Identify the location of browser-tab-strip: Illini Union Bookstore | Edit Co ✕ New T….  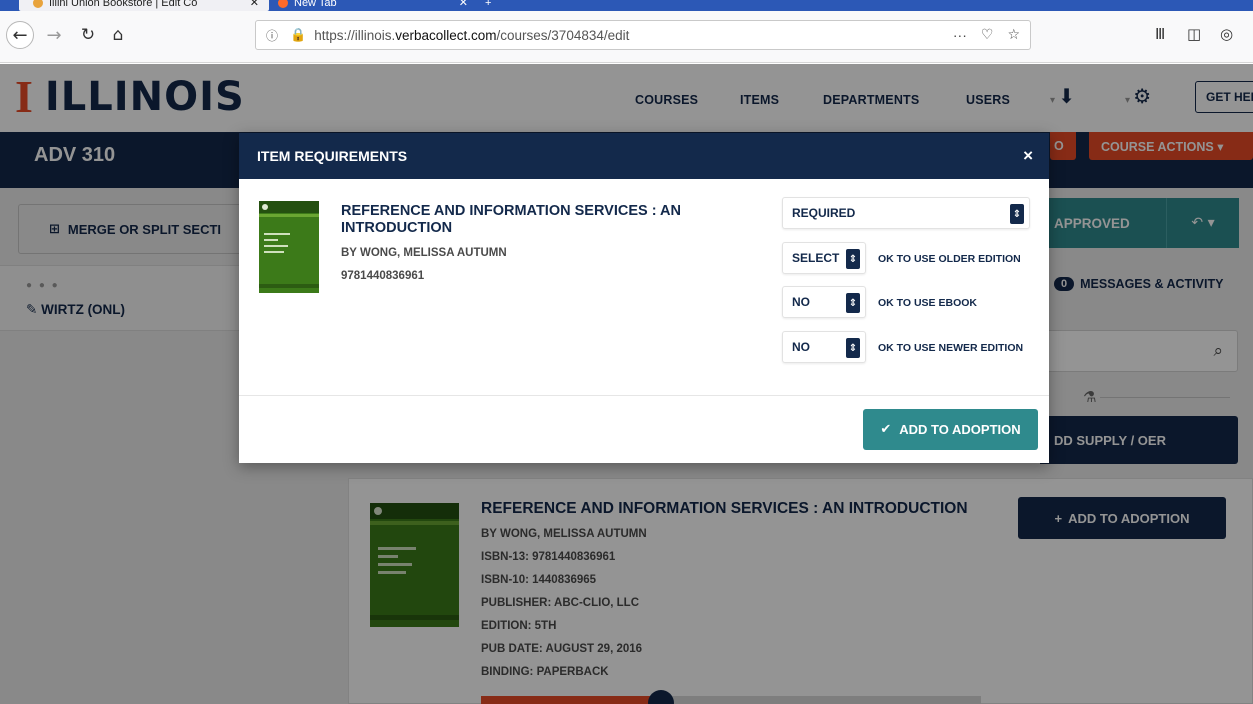
(626, 5).